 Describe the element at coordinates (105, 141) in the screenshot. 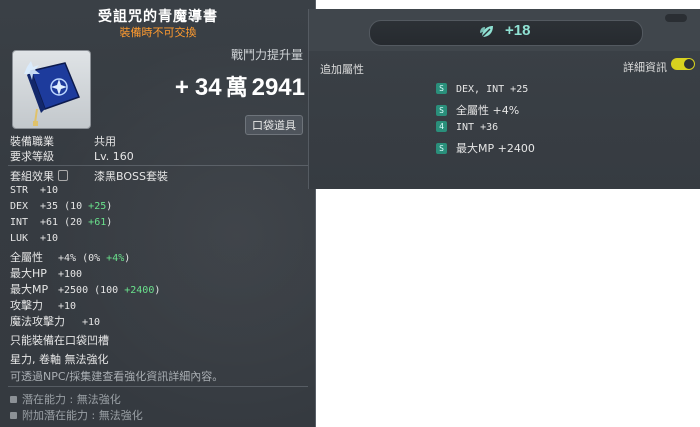

I see `req-job-value: 共用` at that location.